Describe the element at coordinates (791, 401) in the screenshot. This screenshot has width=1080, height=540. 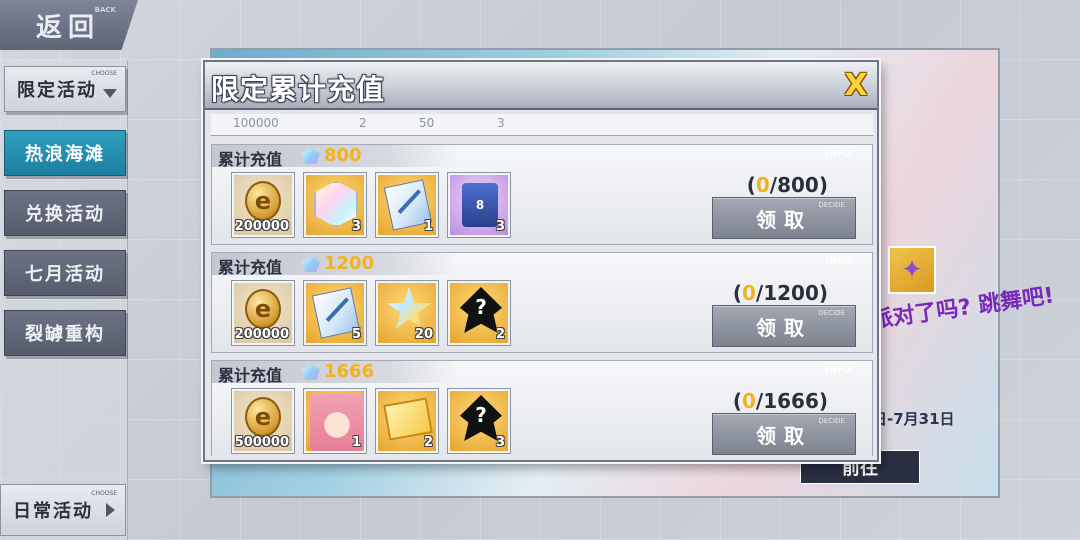
I see `progress-total: /1666)` at that location.